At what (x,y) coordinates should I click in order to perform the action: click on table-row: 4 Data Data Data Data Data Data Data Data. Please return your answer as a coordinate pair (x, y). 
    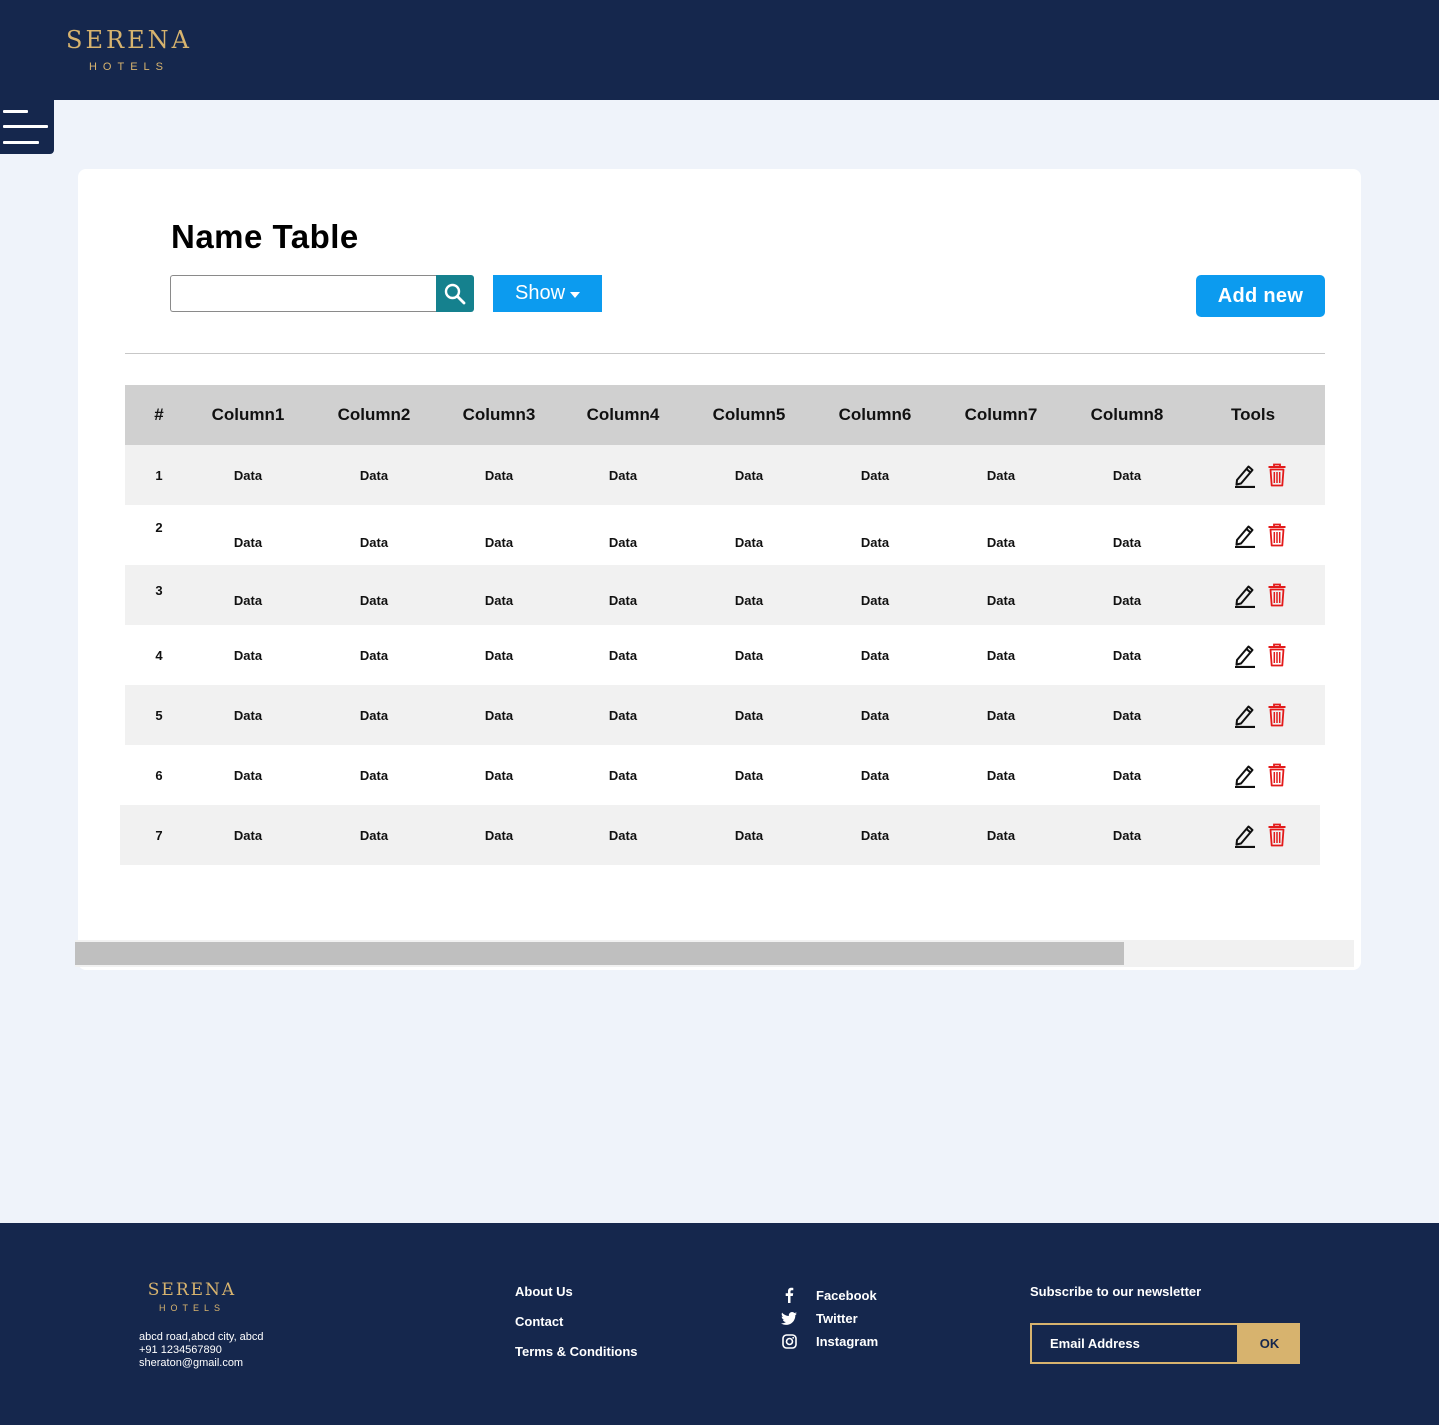
    Looking at the image, I should click on (725, 655).